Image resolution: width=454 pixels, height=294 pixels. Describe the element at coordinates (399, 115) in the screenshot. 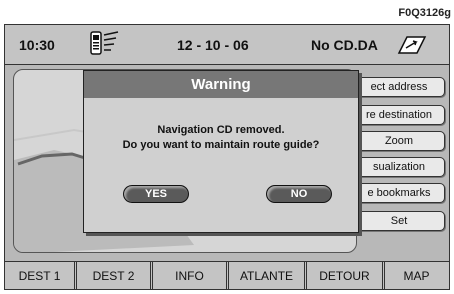

I see `menu-destination-button: re destination` at that location.